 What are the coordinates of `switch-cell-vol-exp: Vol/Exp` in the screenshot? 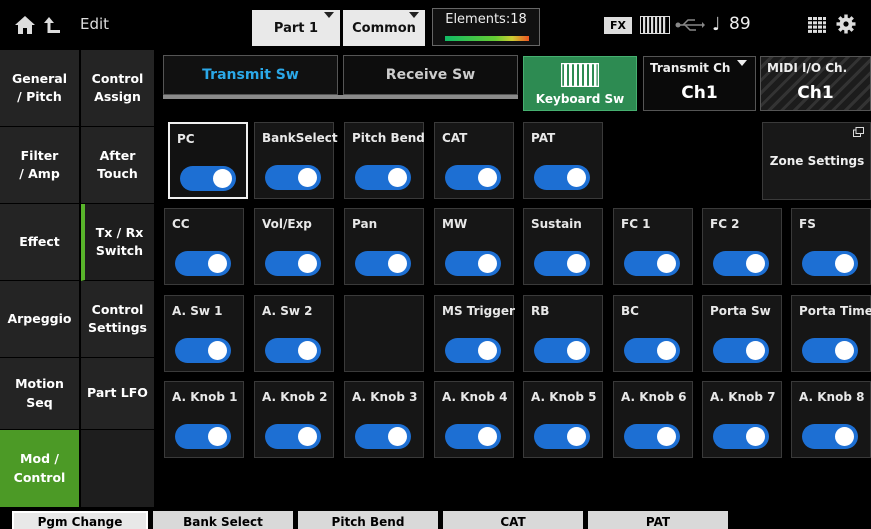 It's located at (294, 246).